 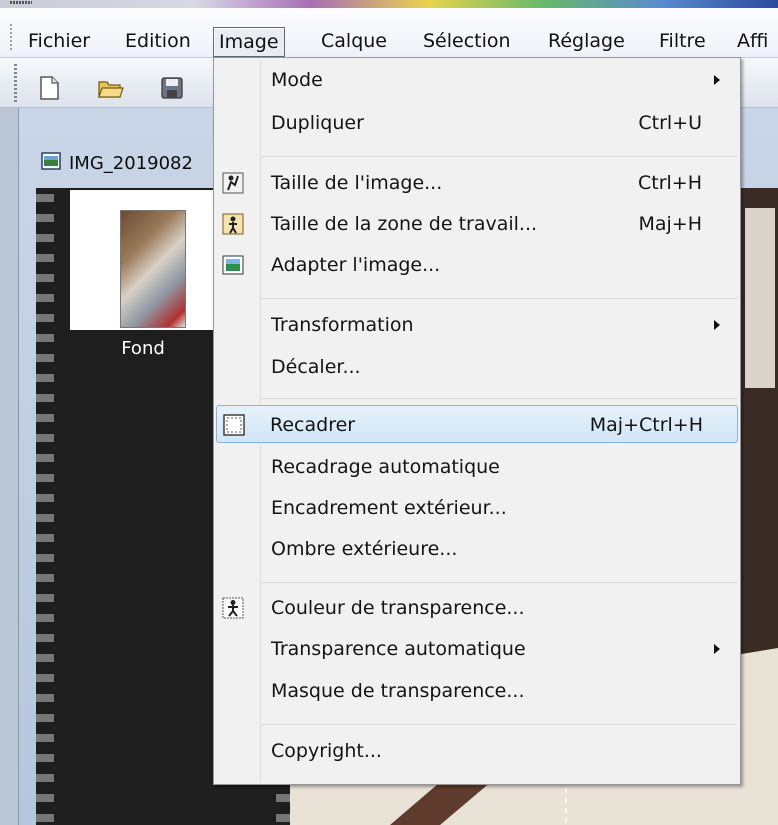 What do you see at coordinates (342, 325) in the screenshot?
I see `menu-item-label: Transformation` at bounding box center [342, 325].